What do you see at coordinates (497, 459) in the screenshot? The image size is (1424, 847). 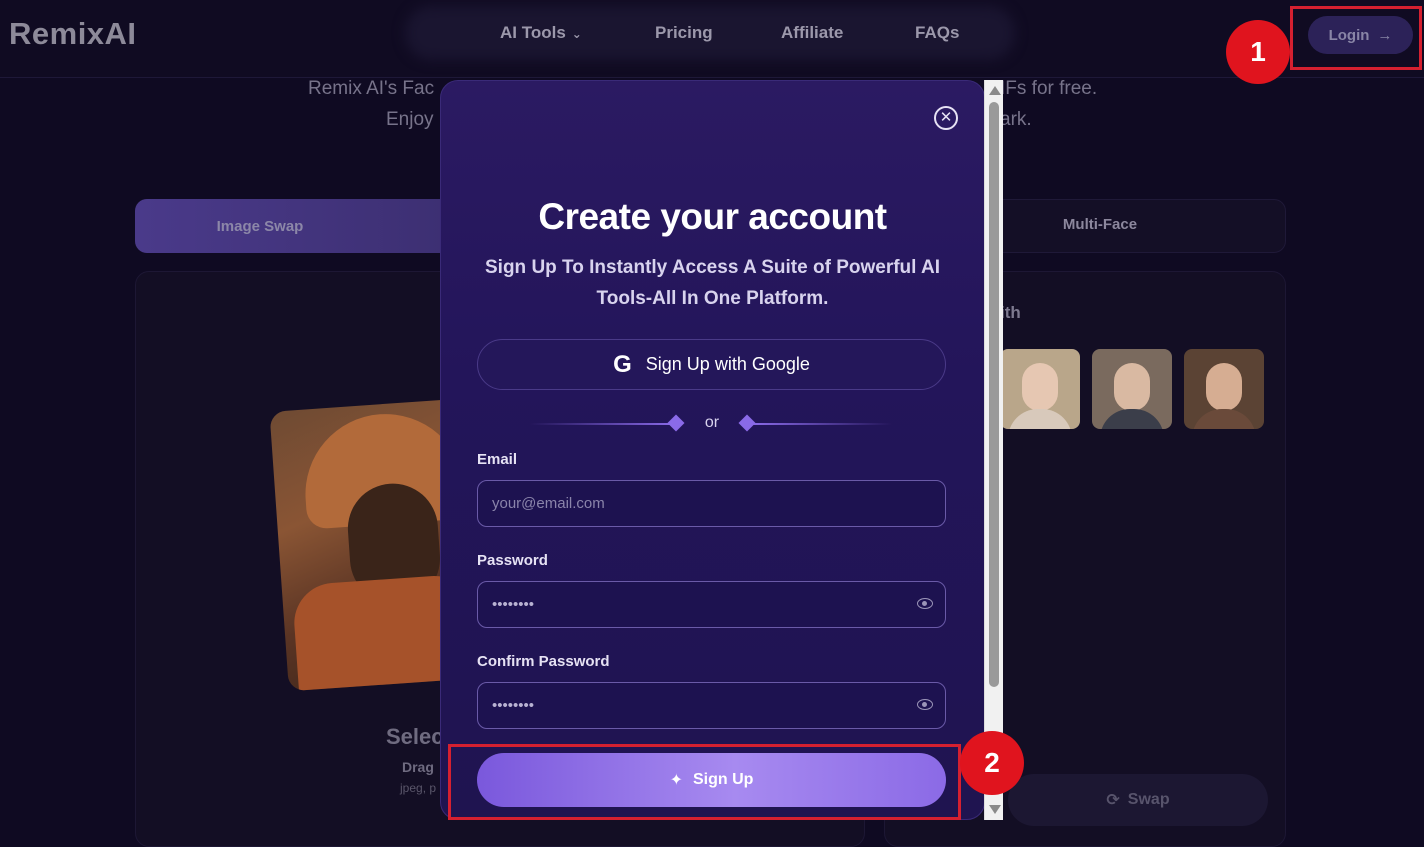 I see `email-label: Email` at bounding box center [497, 459].